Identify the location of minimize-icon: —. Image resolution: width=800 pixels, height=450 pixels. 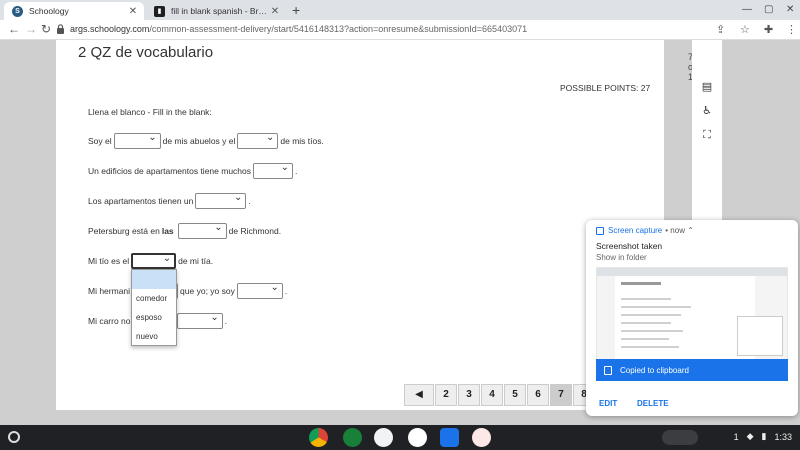
(747, 9).